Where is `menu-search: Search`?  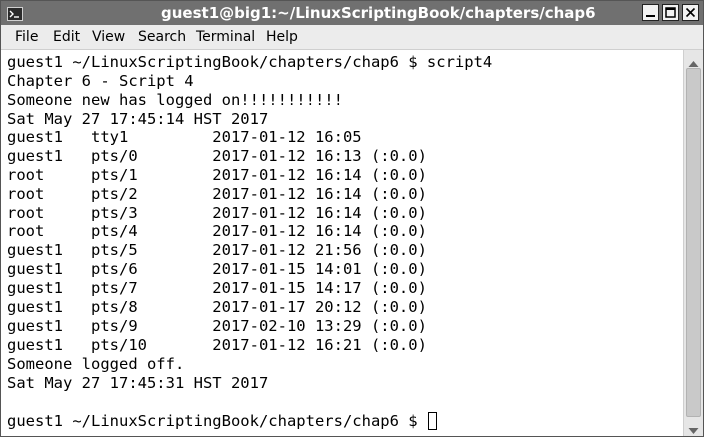
menu-search: Search is located at coordinates (162, 37).